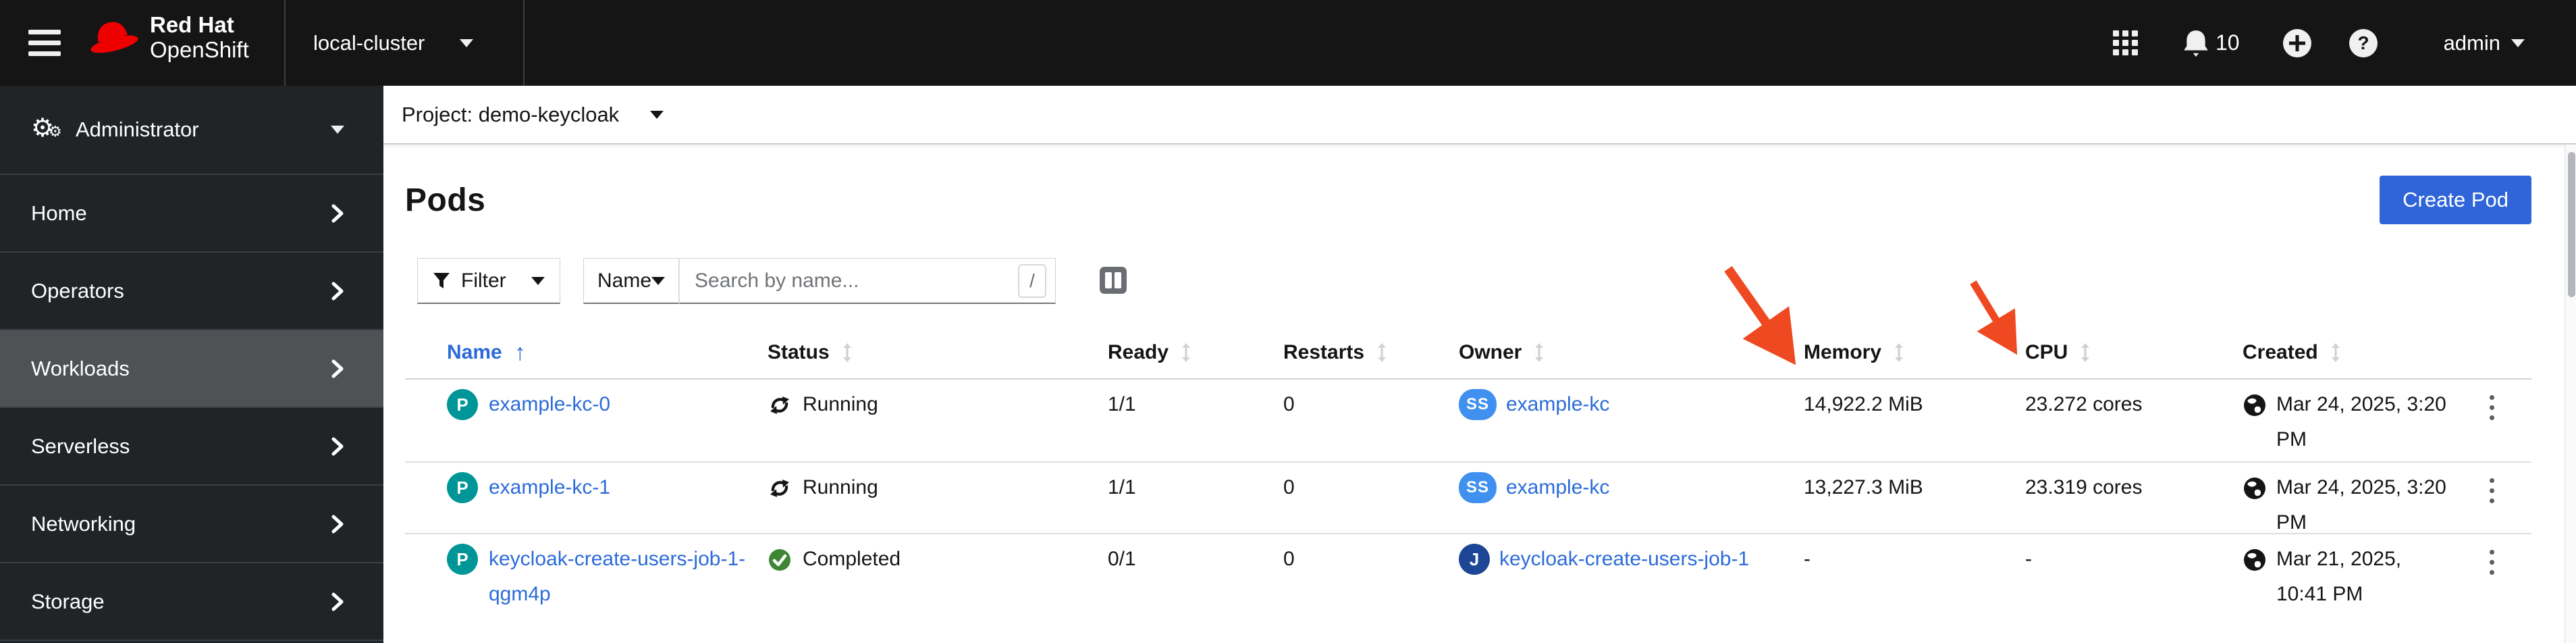 This screenshot has width=2576, height=643. Describe the element at coordinates (1632, 487) in the screenshot. I see `owner-cell: SS example-kc` at that location.